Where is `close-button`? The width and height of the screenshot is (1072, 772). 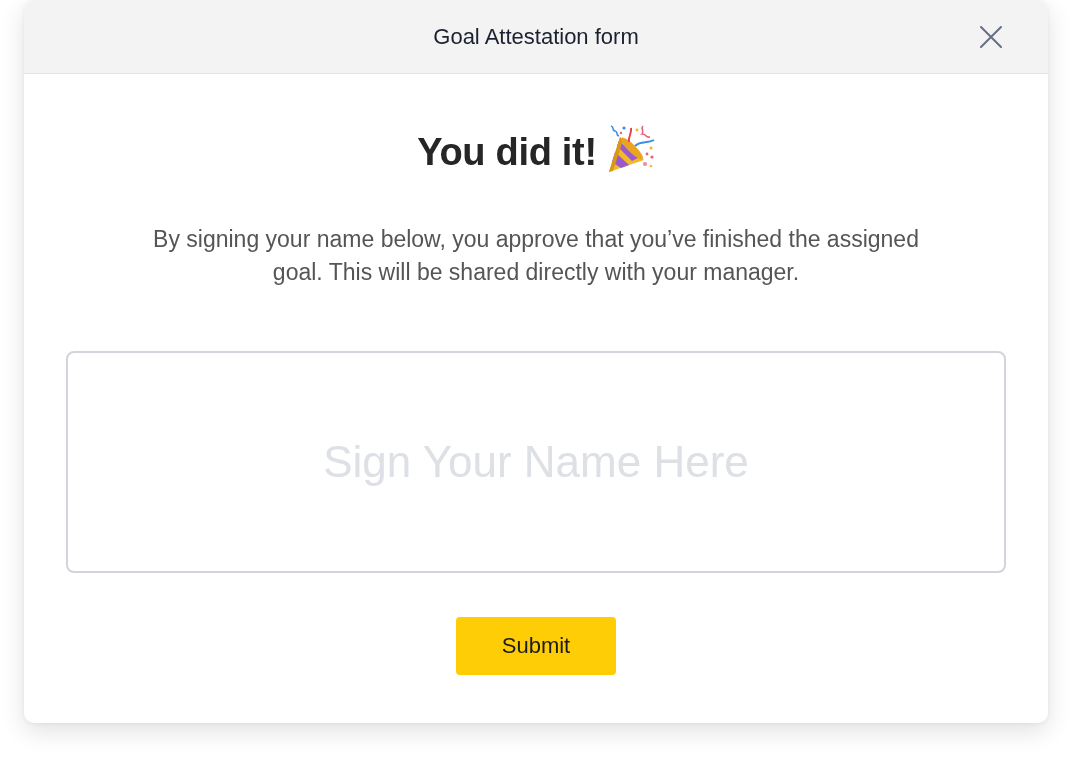 close-button is located at coordinates (991, 37).